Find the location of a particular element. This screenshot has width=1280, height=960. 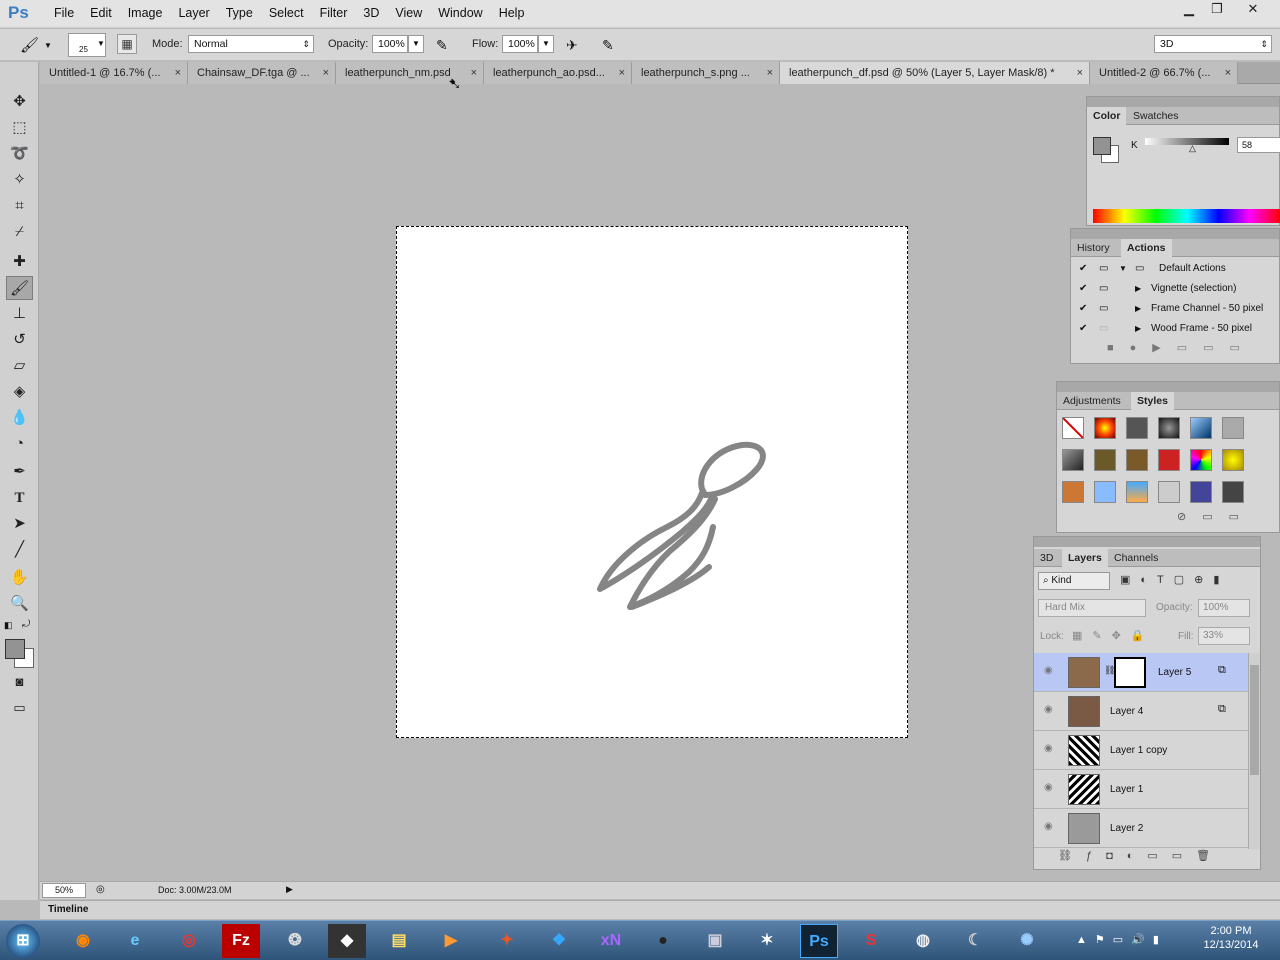

restore-icon: ❐ is located at coordinates (1217, 10).